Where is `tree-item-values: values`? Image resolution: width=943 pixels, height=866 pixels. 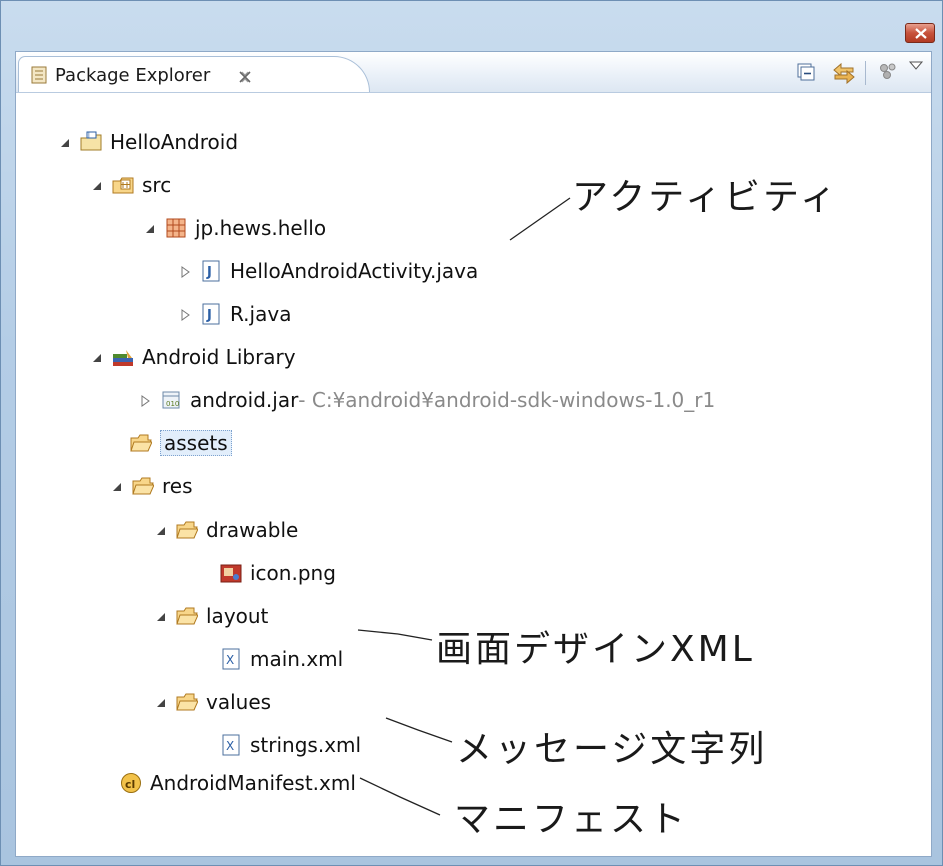
tree-item-values: values is located at coordinates (211, 702).